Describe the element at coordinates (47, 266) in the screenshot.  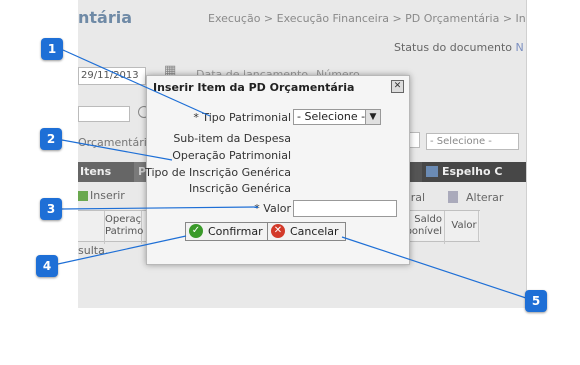
I see `callout-4: 4` at that location.